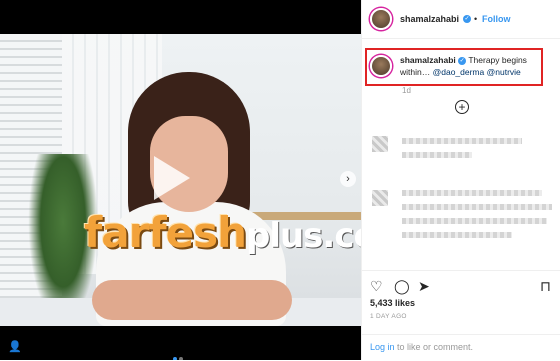  What do you see at coordinates (459, 72) in the screenshot?
I see `mention-link: @dao_derma` at bounding box center [459, 72].